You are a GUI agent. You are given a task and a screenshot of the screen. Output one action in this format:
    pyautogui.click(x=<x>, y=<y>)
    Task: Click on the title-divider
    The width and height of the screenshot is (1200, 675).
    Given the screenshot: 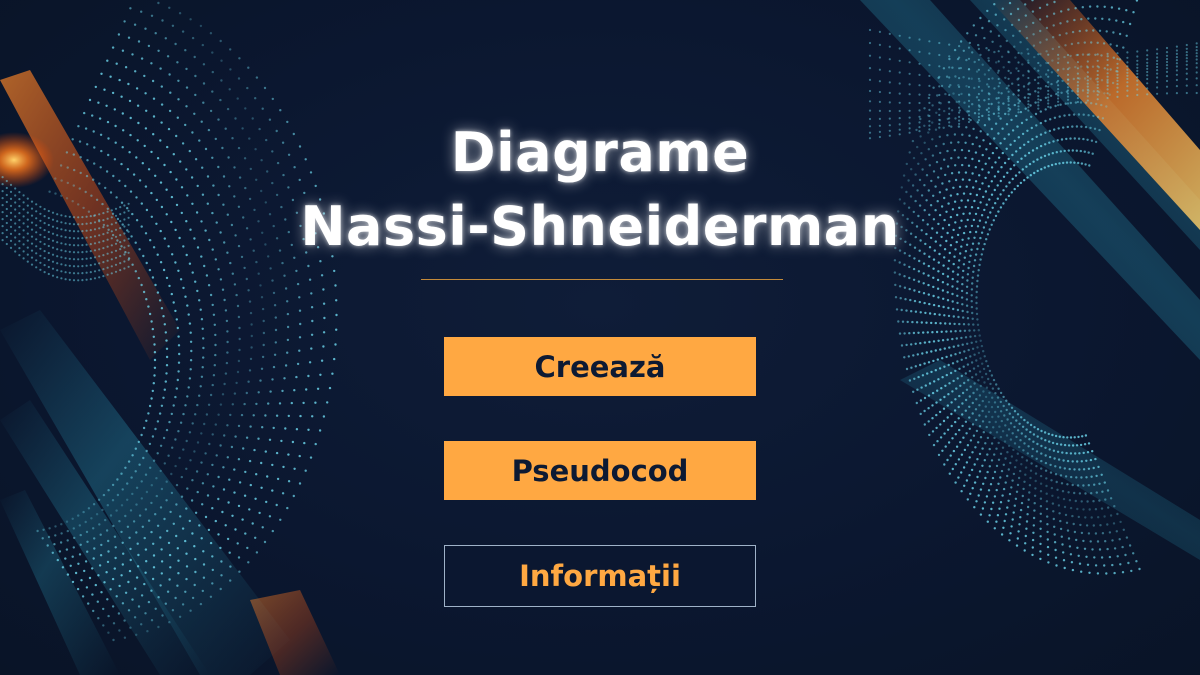 What is the action you would take?
    pyautogui.click(x=602, y=279)
    